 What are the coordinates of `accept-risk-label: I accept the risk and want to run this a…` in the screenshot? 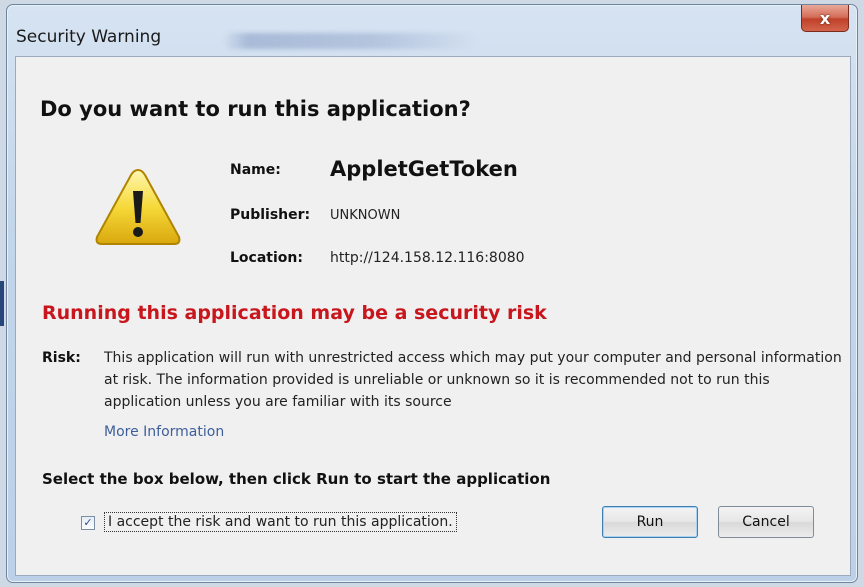 It's located at (280, 522).